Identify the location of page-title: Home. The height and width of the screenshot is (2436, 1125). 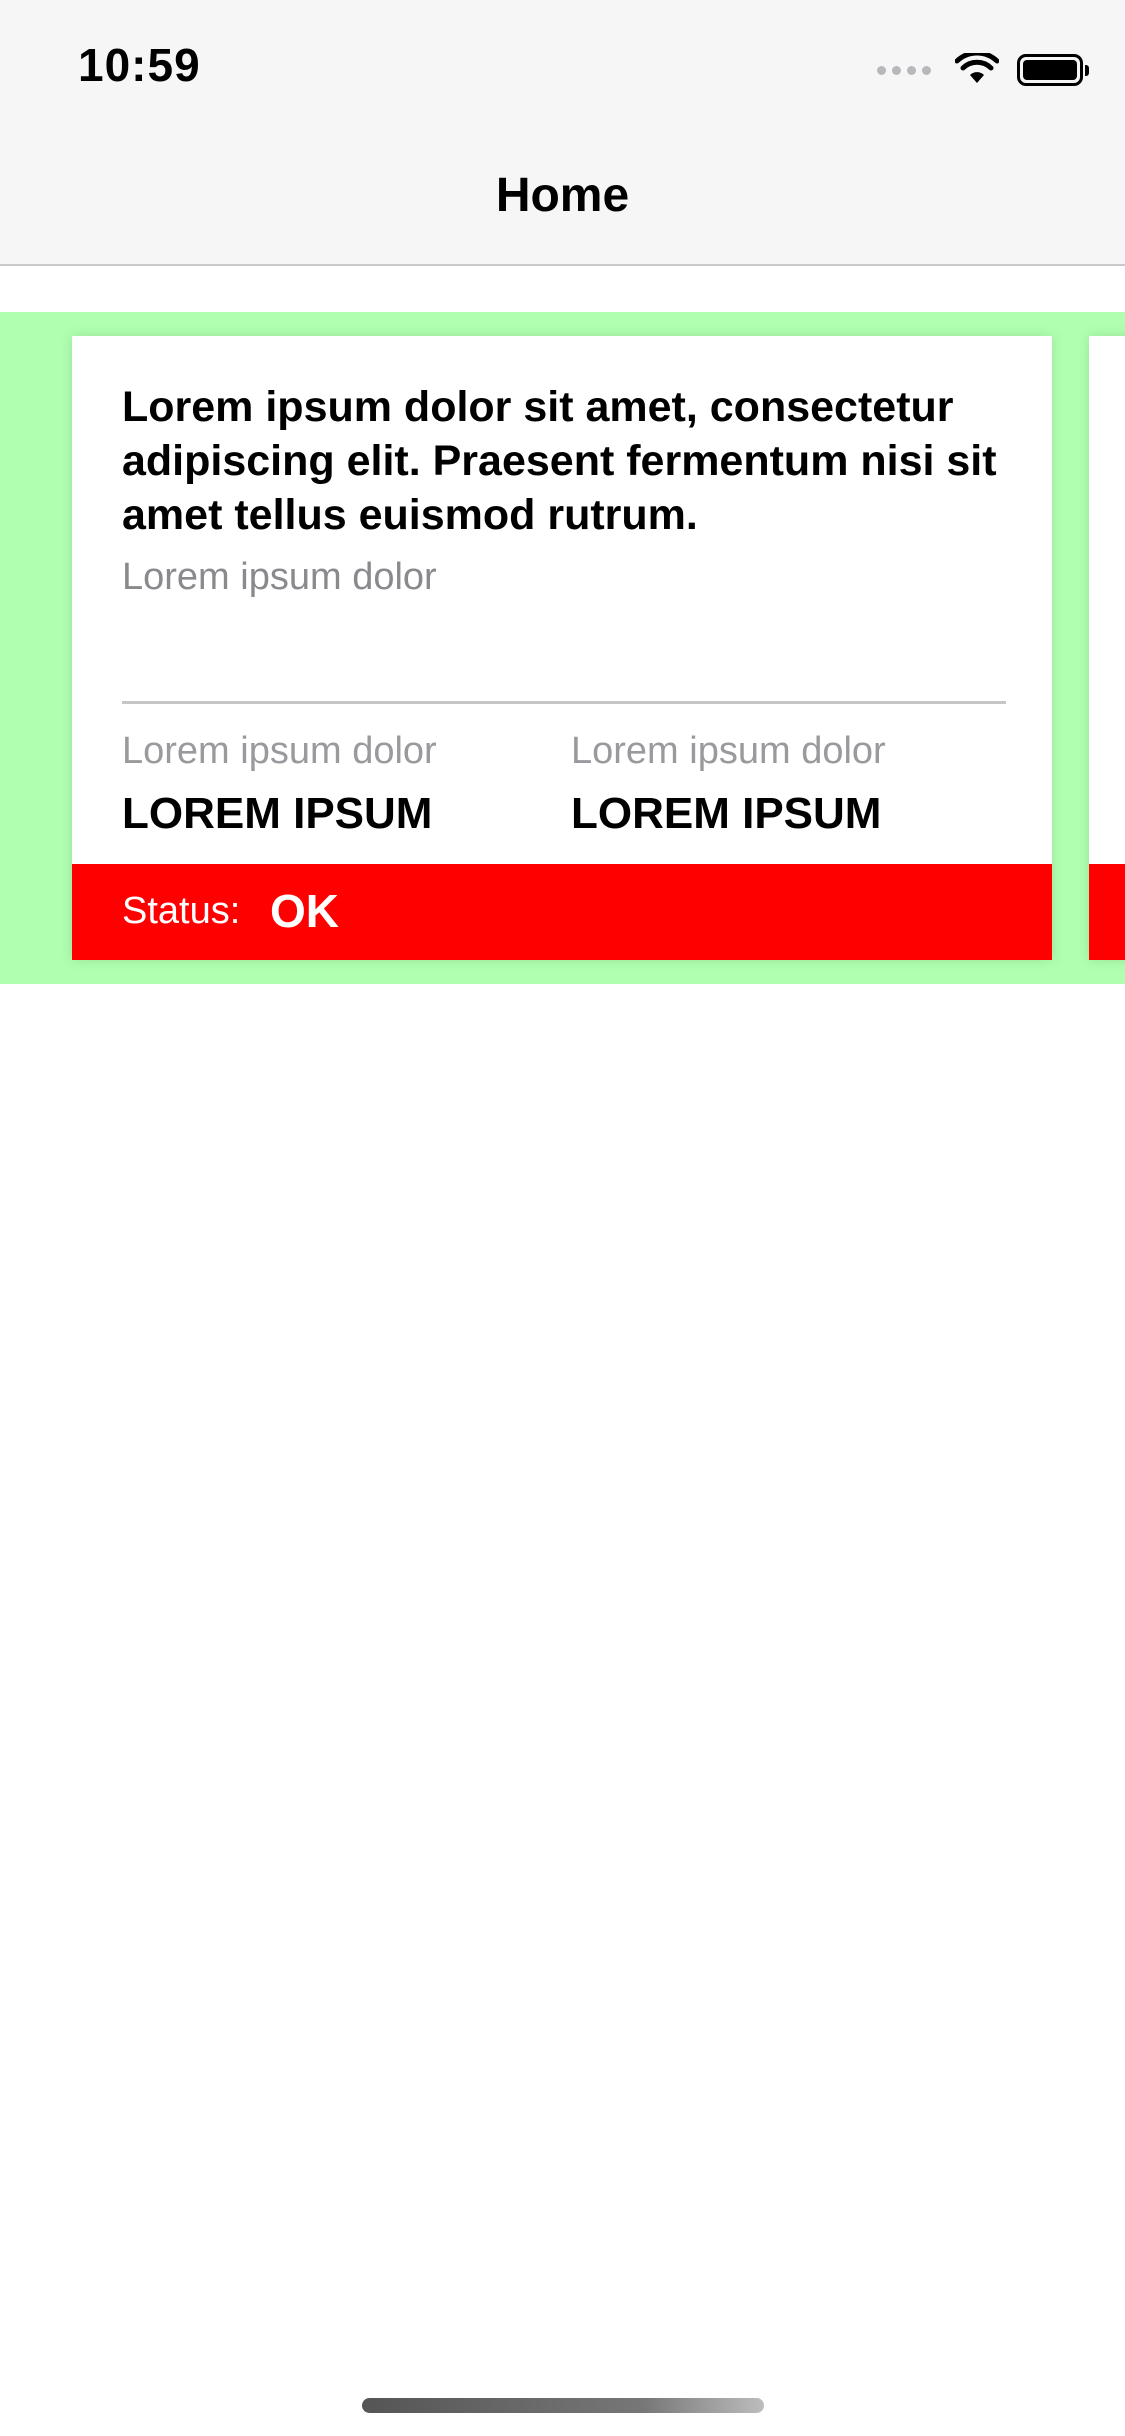
(562, 195).